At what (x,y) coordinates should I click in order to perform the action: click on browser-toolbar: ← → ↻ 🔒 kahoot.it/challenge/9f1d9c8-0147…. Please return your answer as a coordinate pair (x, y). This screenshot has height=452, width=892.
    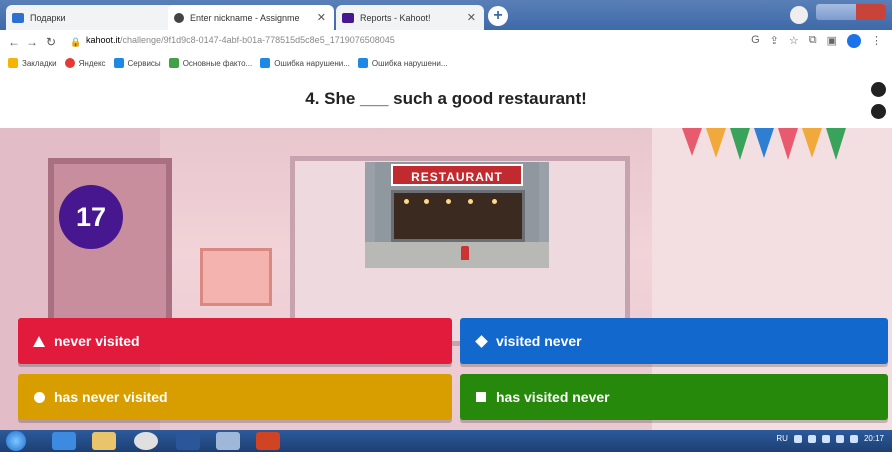
    Looking at the image, I should click on (446, 42).